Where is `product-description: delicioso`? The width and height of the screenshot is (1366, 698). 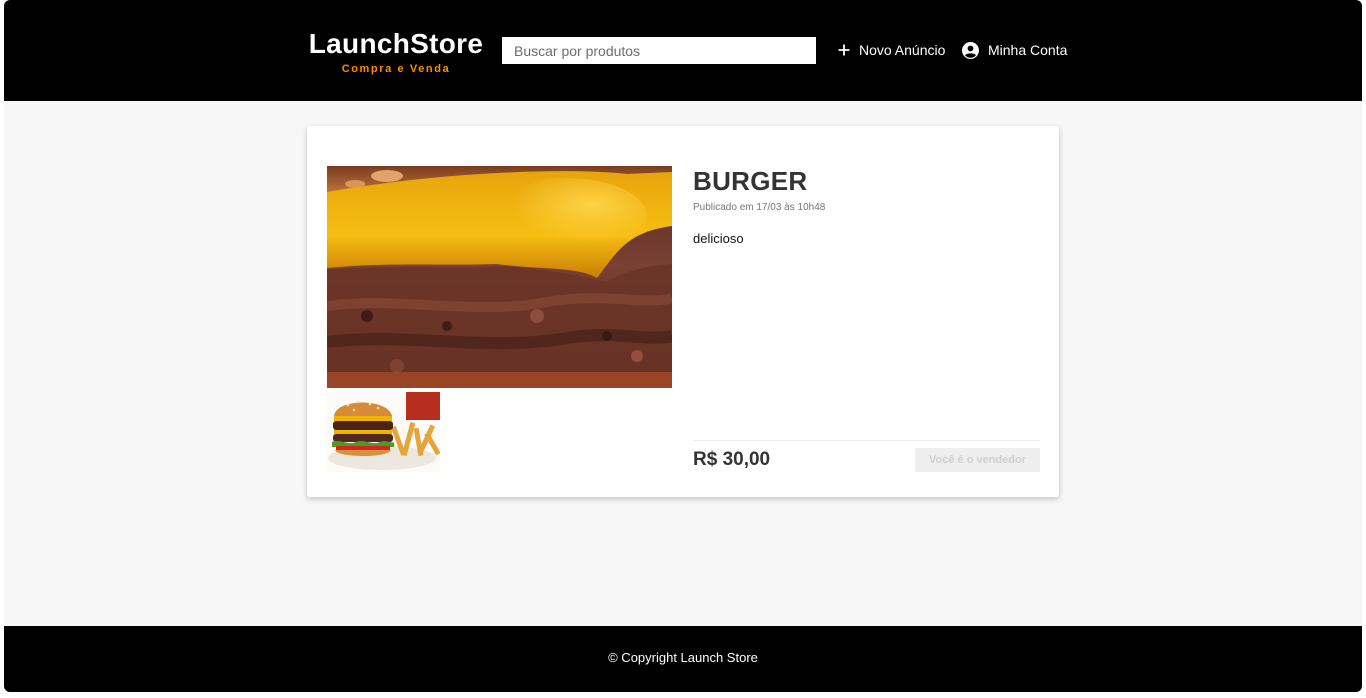
product-description: delicioso is located at coordinates (718, 238).